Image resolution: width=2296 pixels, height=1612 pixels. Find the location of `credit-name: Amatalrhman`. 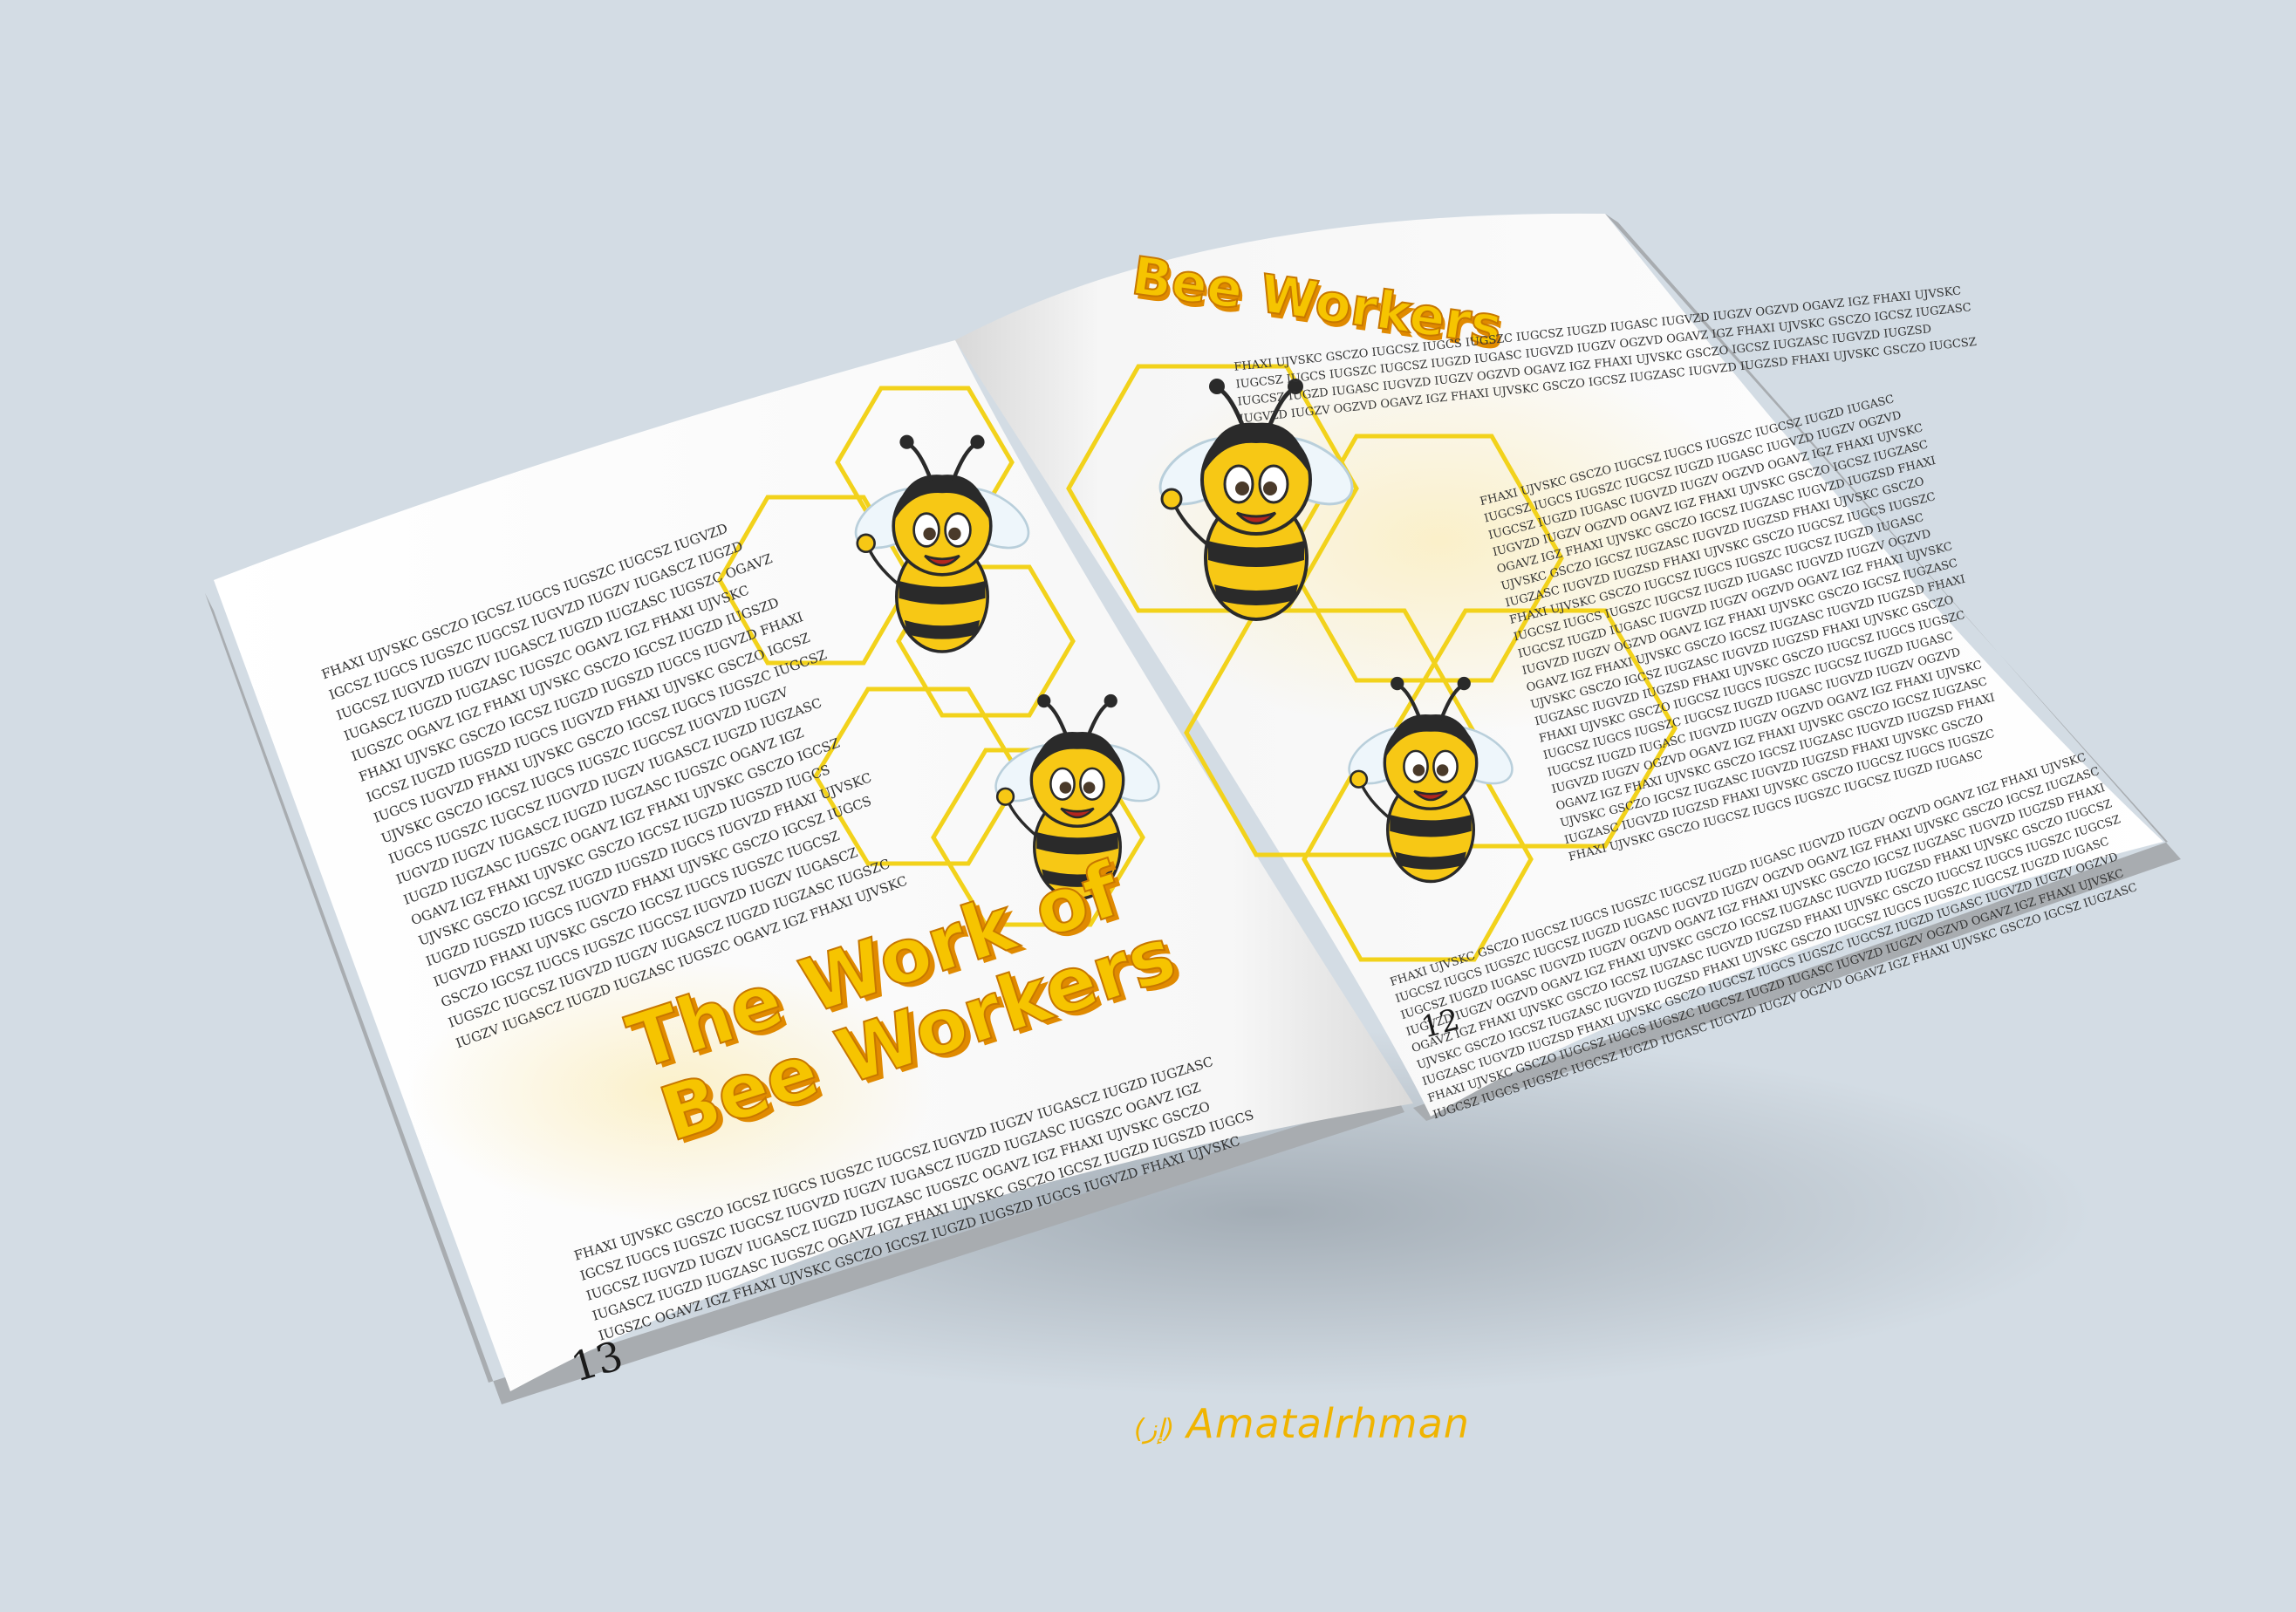

credit-name: Amatalrhman is located at coordinates (1328, 1423).